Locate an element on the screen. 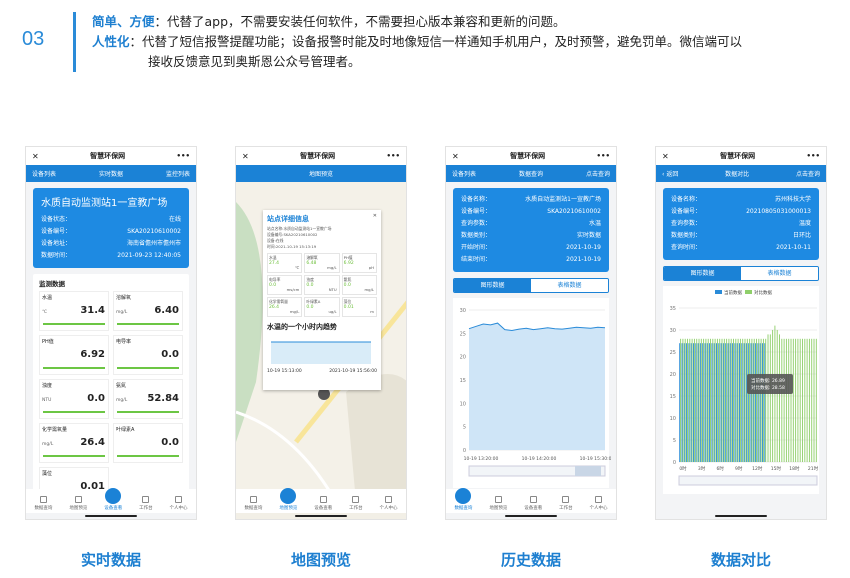  metric-cell: PH值 6.92 is located at coordinates (74, 355).